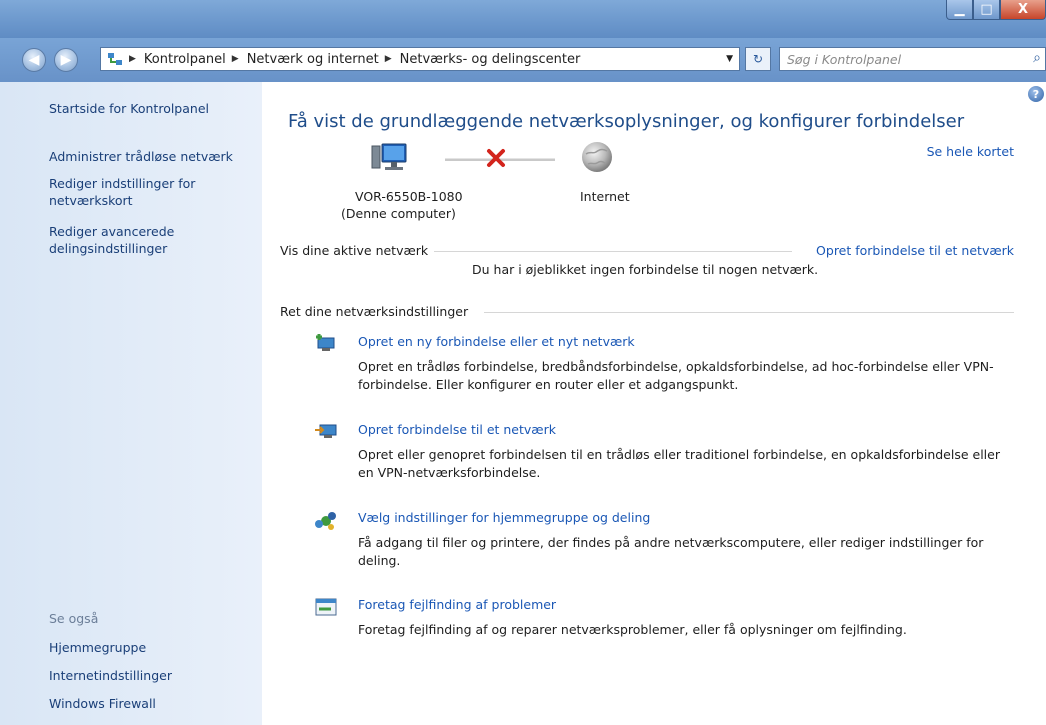 Image resolution: width=1046 pixels, height=725 pixels. Describe the element at coordinates (149, 675) in the screenshot. I see `sidebar-link-internet-options: Internetindstillinger` at that location.